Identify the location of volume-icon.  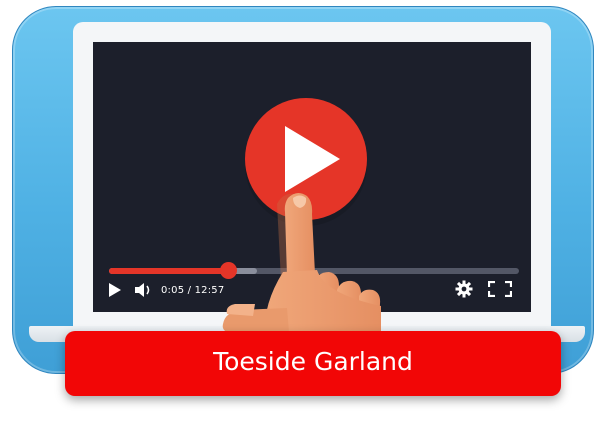
(144, 290).